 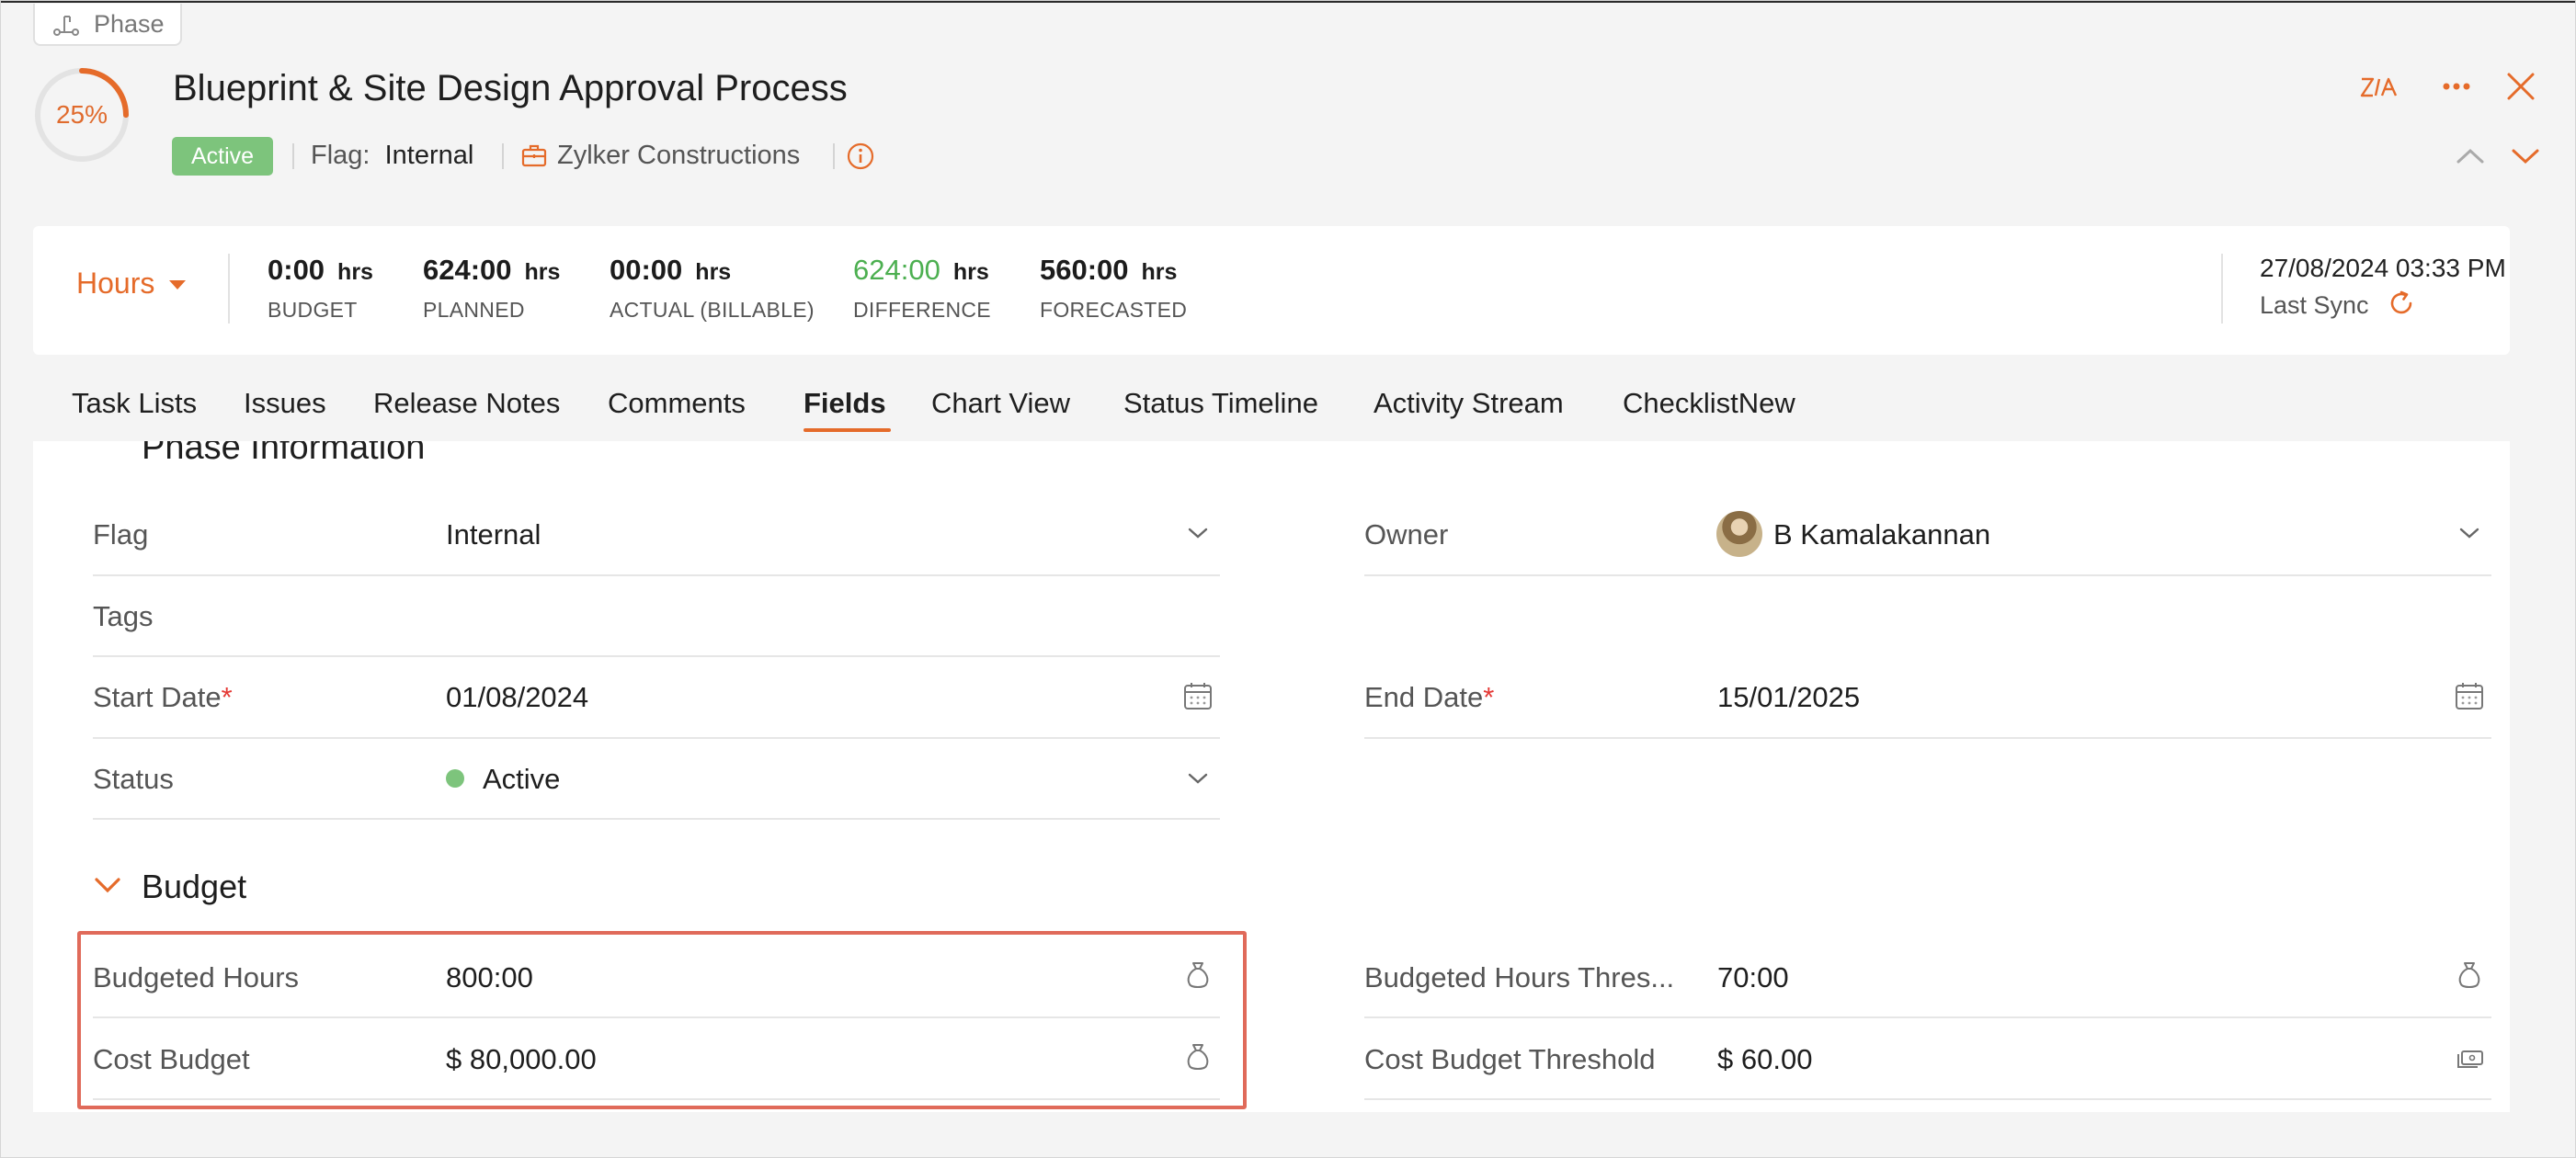 I want to click on refresh-icon, so click(x=2401, y=303).